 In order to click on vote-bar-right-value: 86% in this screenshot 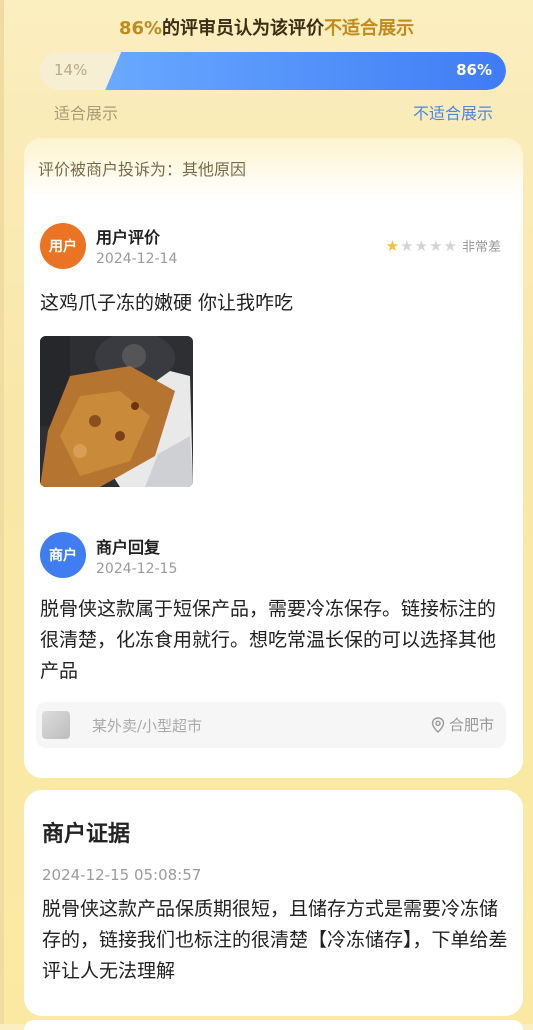, I will do `click(474, 70)`.